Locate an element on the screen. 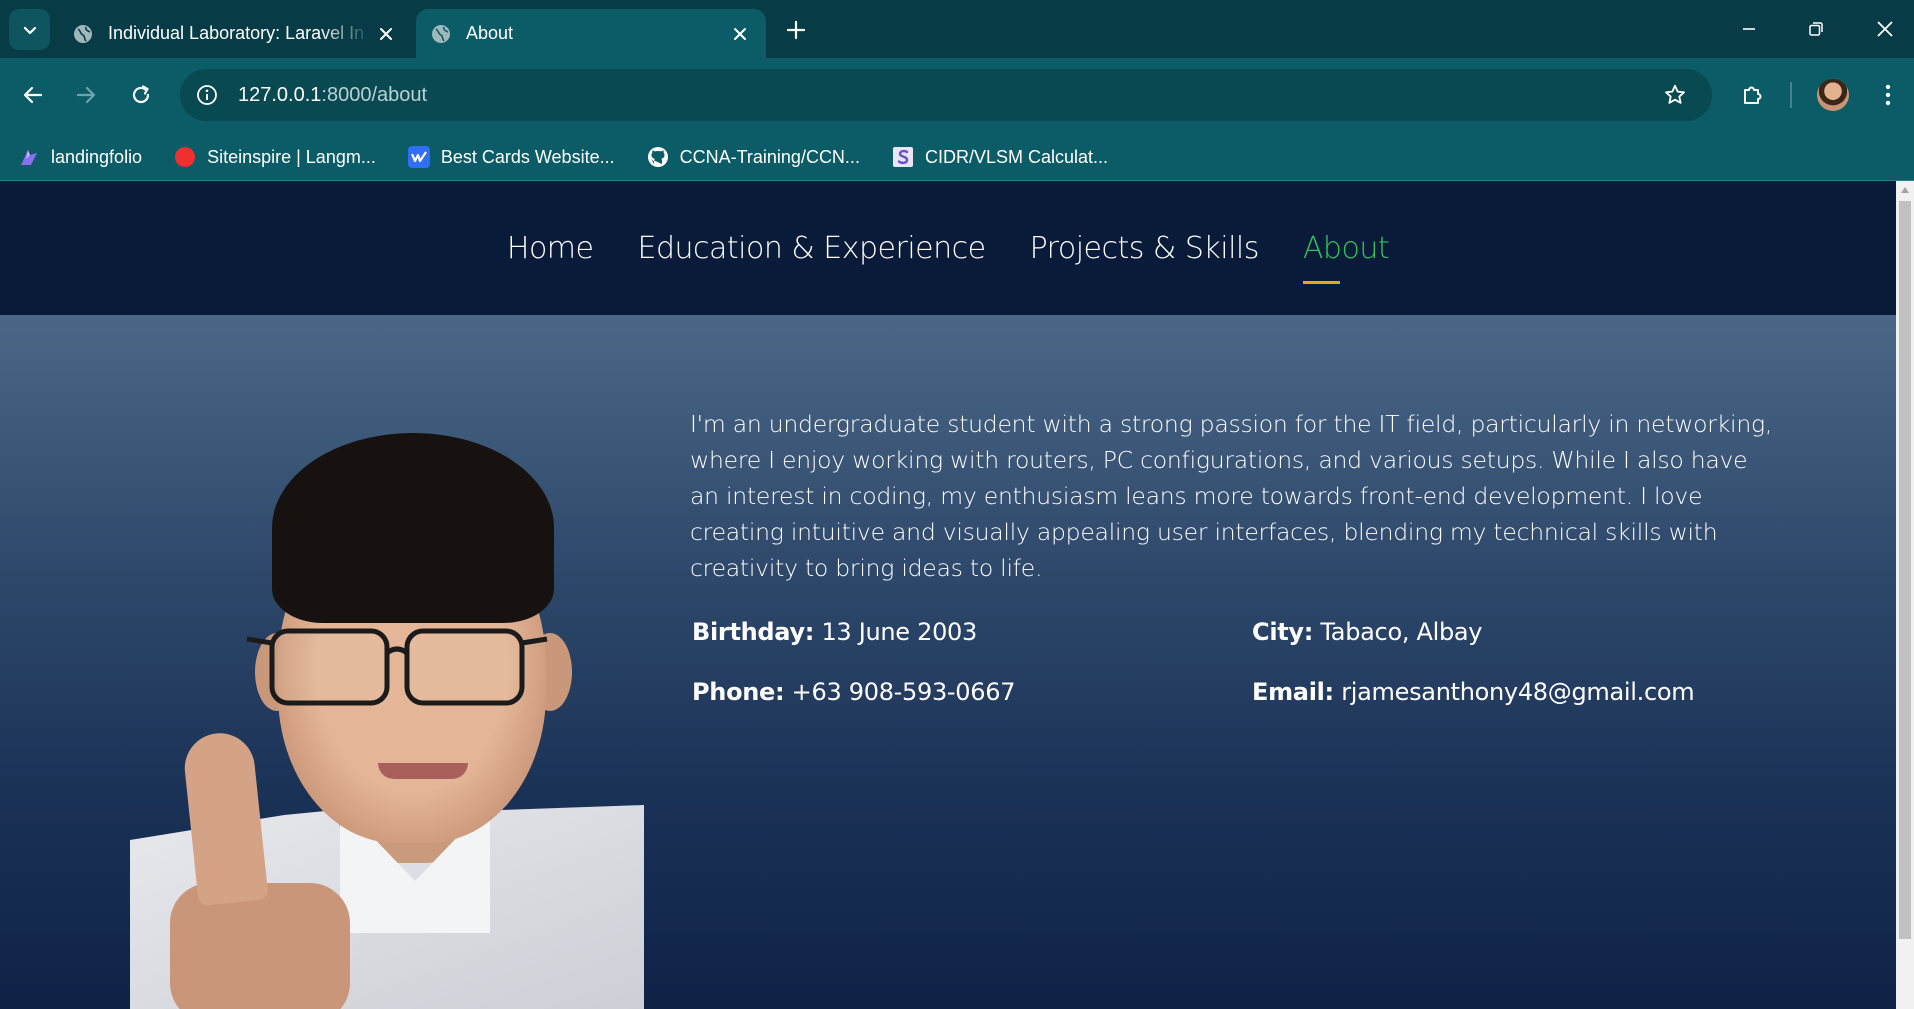 This screenshot has height=1009, width=1914. minimize-button is located at coordinates (1749, 29).